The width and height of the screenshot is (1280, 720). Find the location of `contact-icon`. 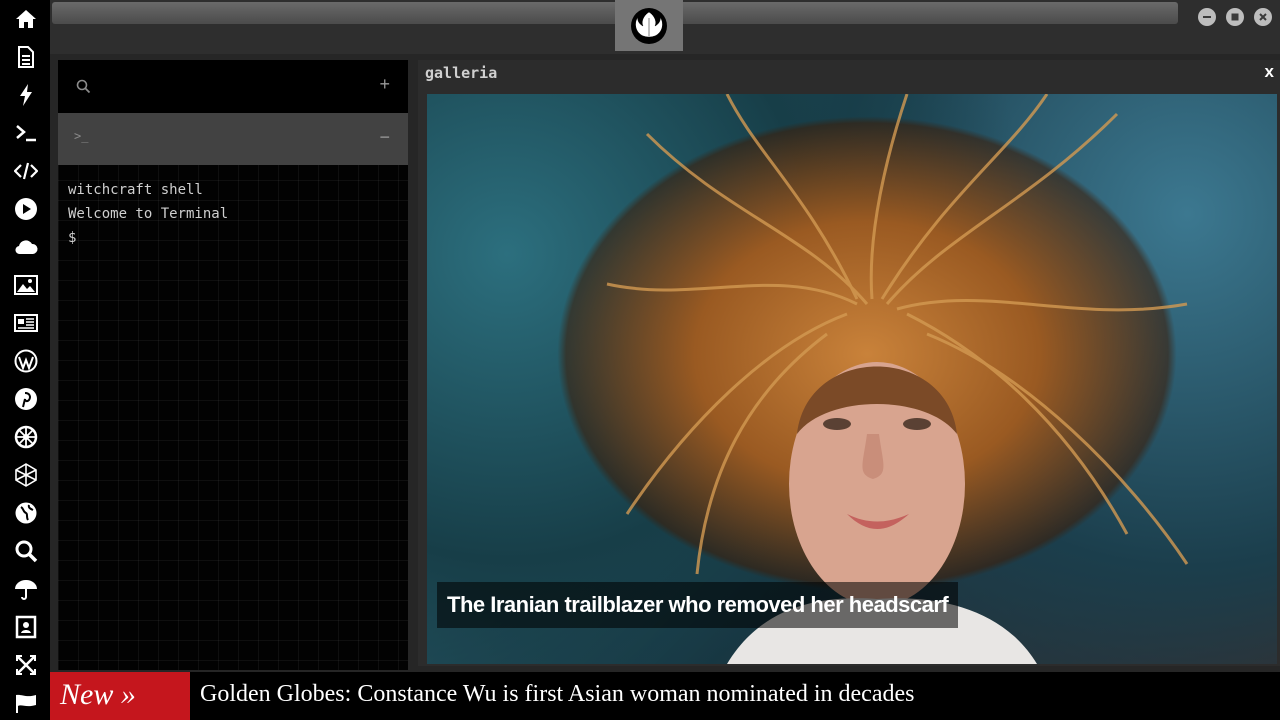

contact-icon is located at coordinates (26, 627).